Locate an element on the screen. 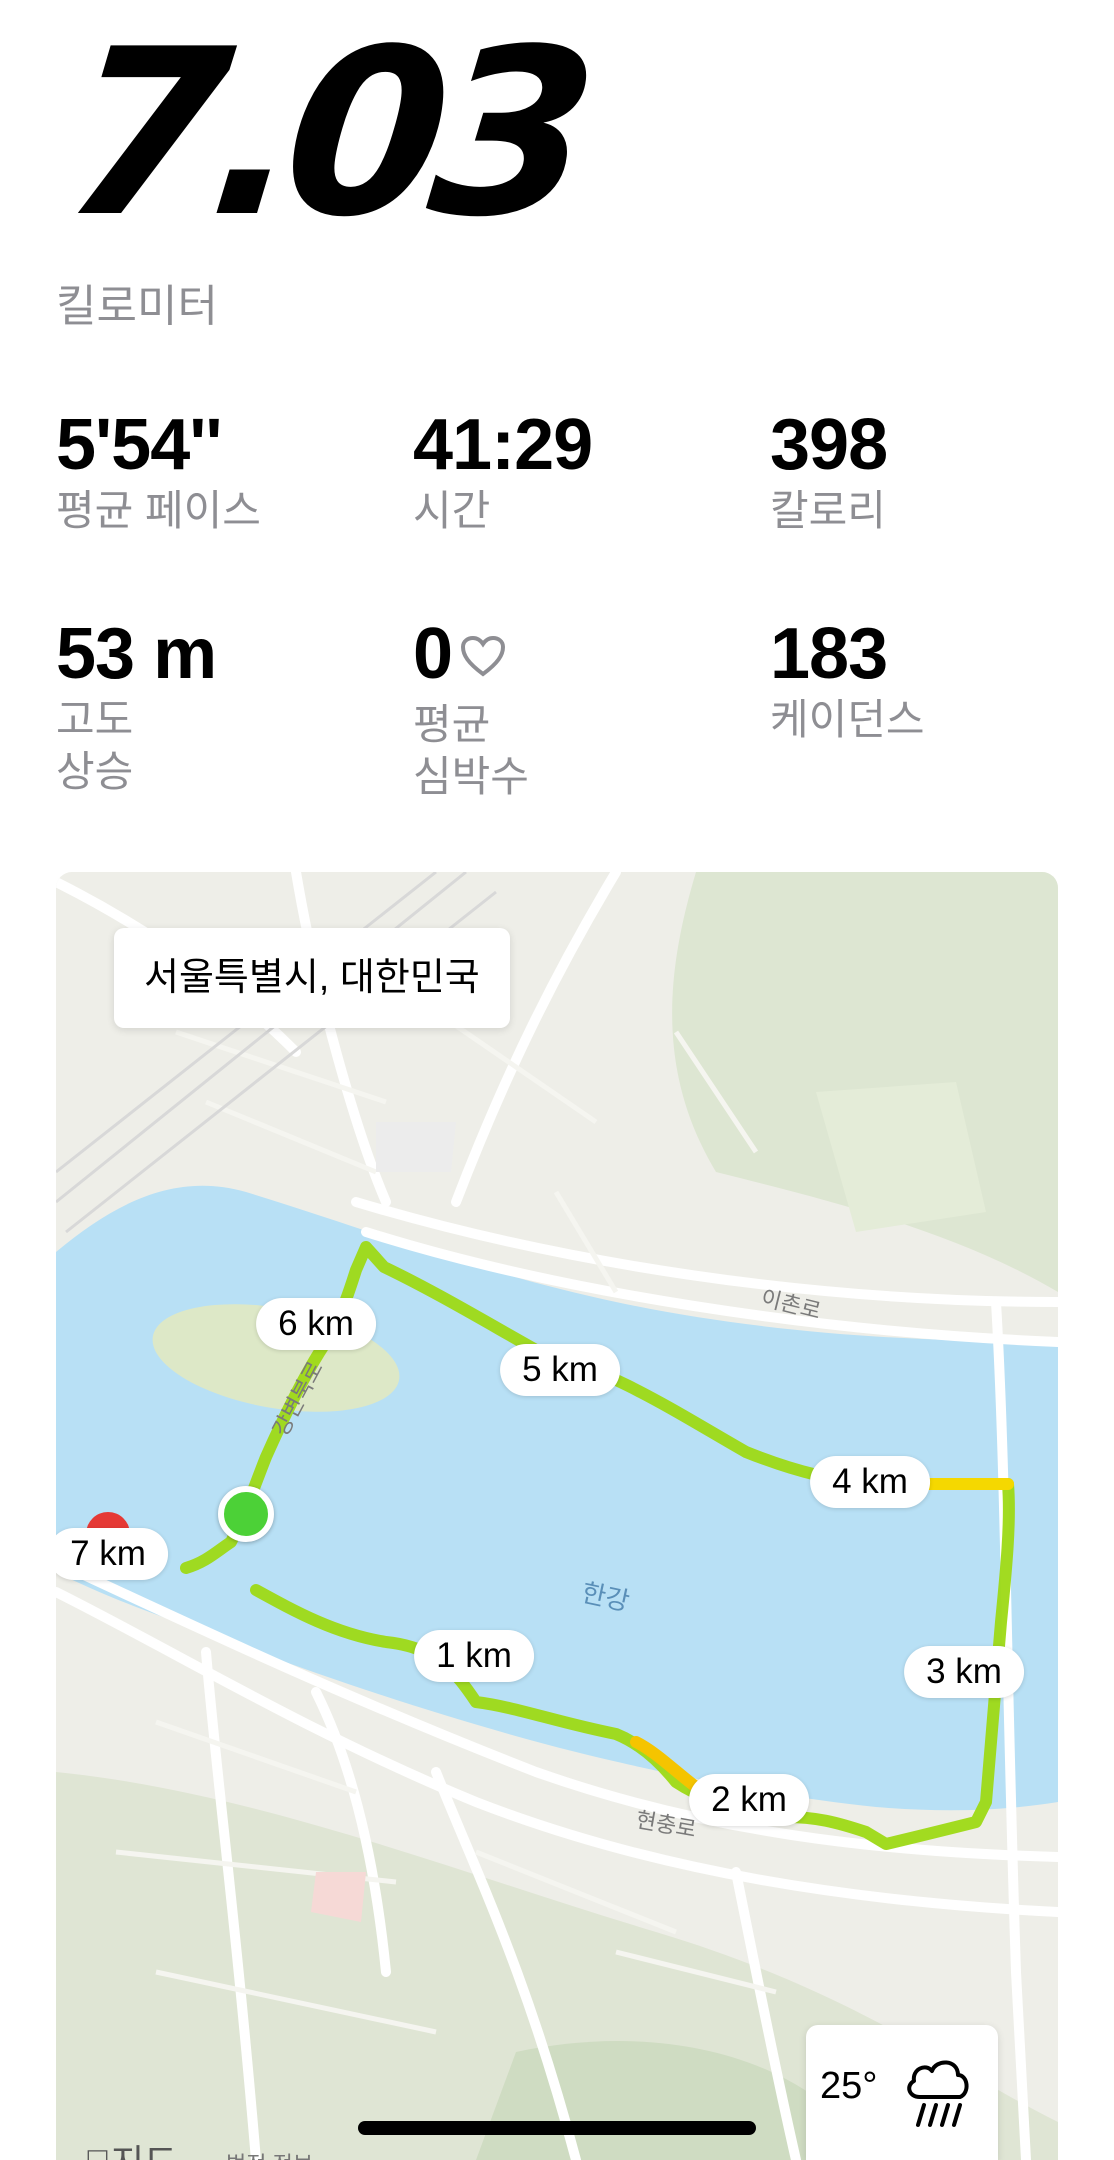 This screenshot has height=2160, width=1114. km-marker-2: 2 km is located at coordinates (749, 1800).